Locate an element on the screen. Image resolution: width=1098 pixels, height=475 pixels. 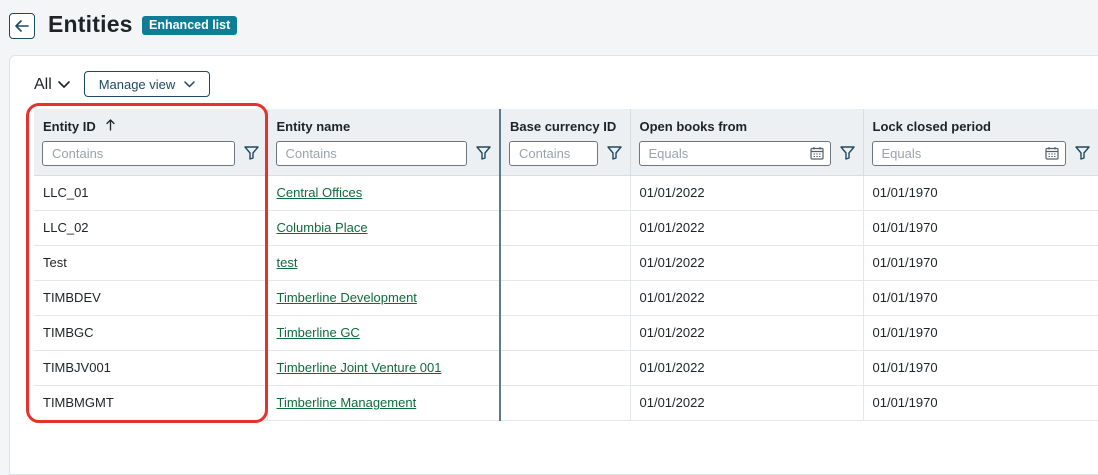
entity-name-cell: test is located at coordinates (383, 263).